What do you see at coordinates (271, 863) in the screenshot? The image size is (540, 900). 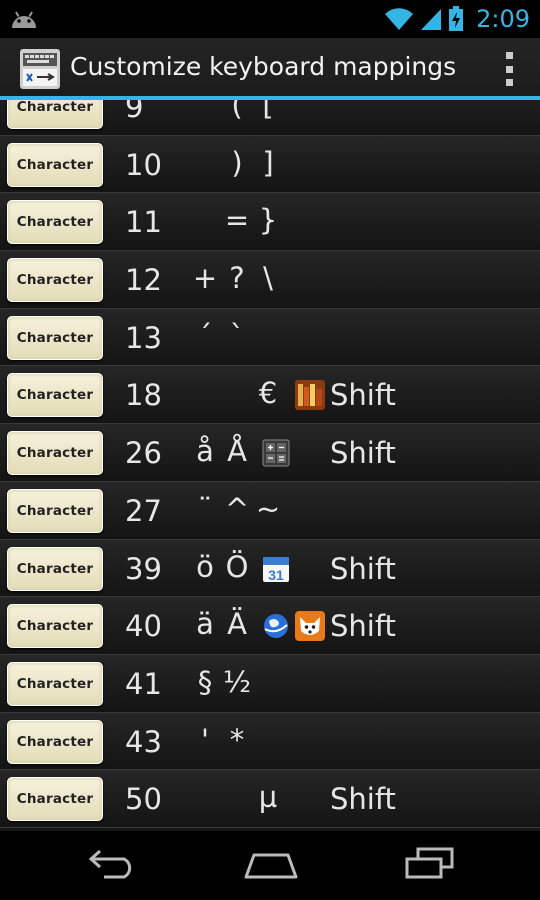 I see `home-icon` at bounding box center [271, 863].